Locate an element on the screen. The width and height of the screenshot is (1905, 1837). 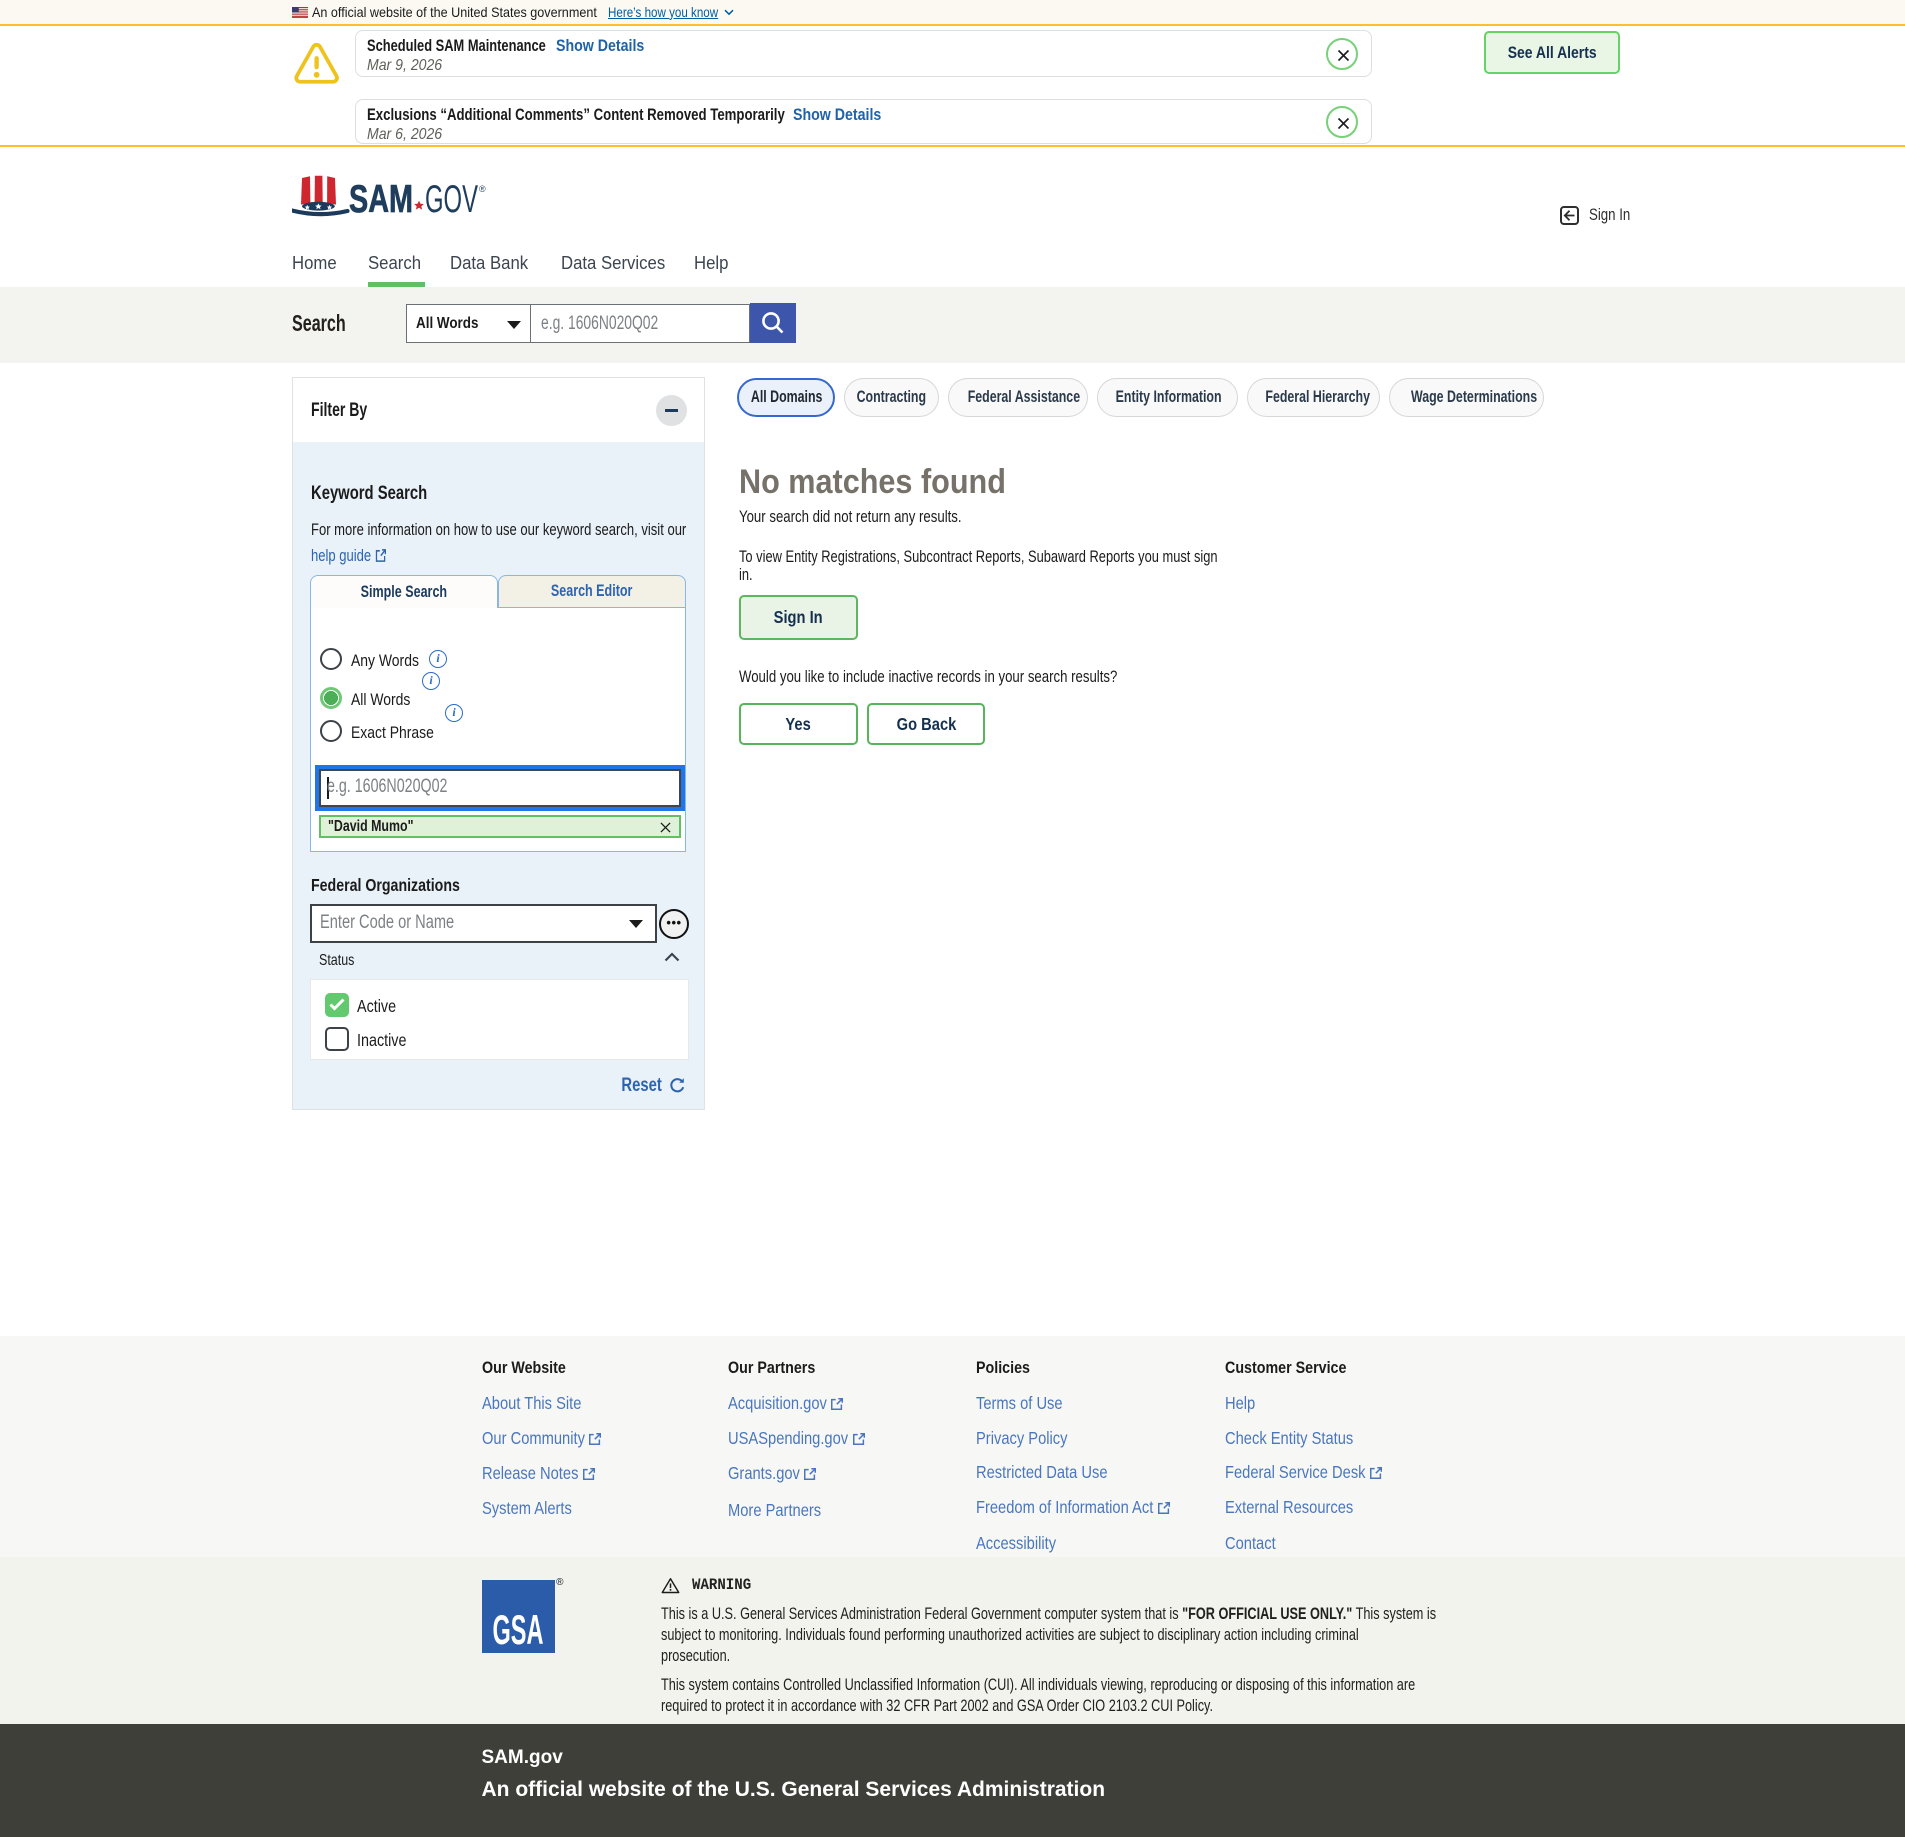
svg-text: GOV is located at coordinates (451, 199).